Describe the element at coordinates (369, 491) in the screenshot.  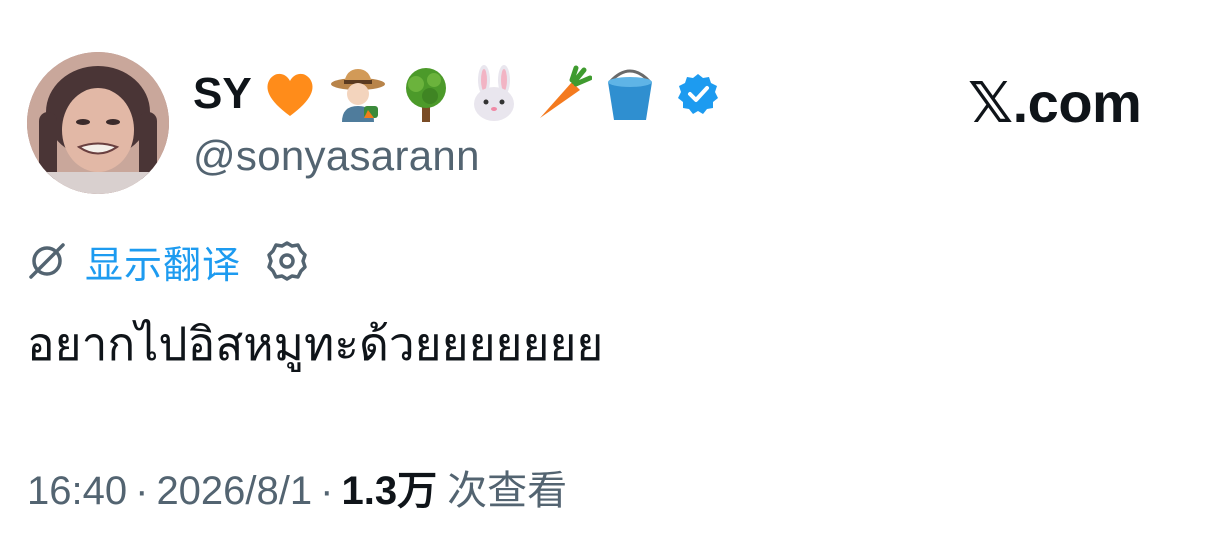
I see `views-count: 1.3` at that location.